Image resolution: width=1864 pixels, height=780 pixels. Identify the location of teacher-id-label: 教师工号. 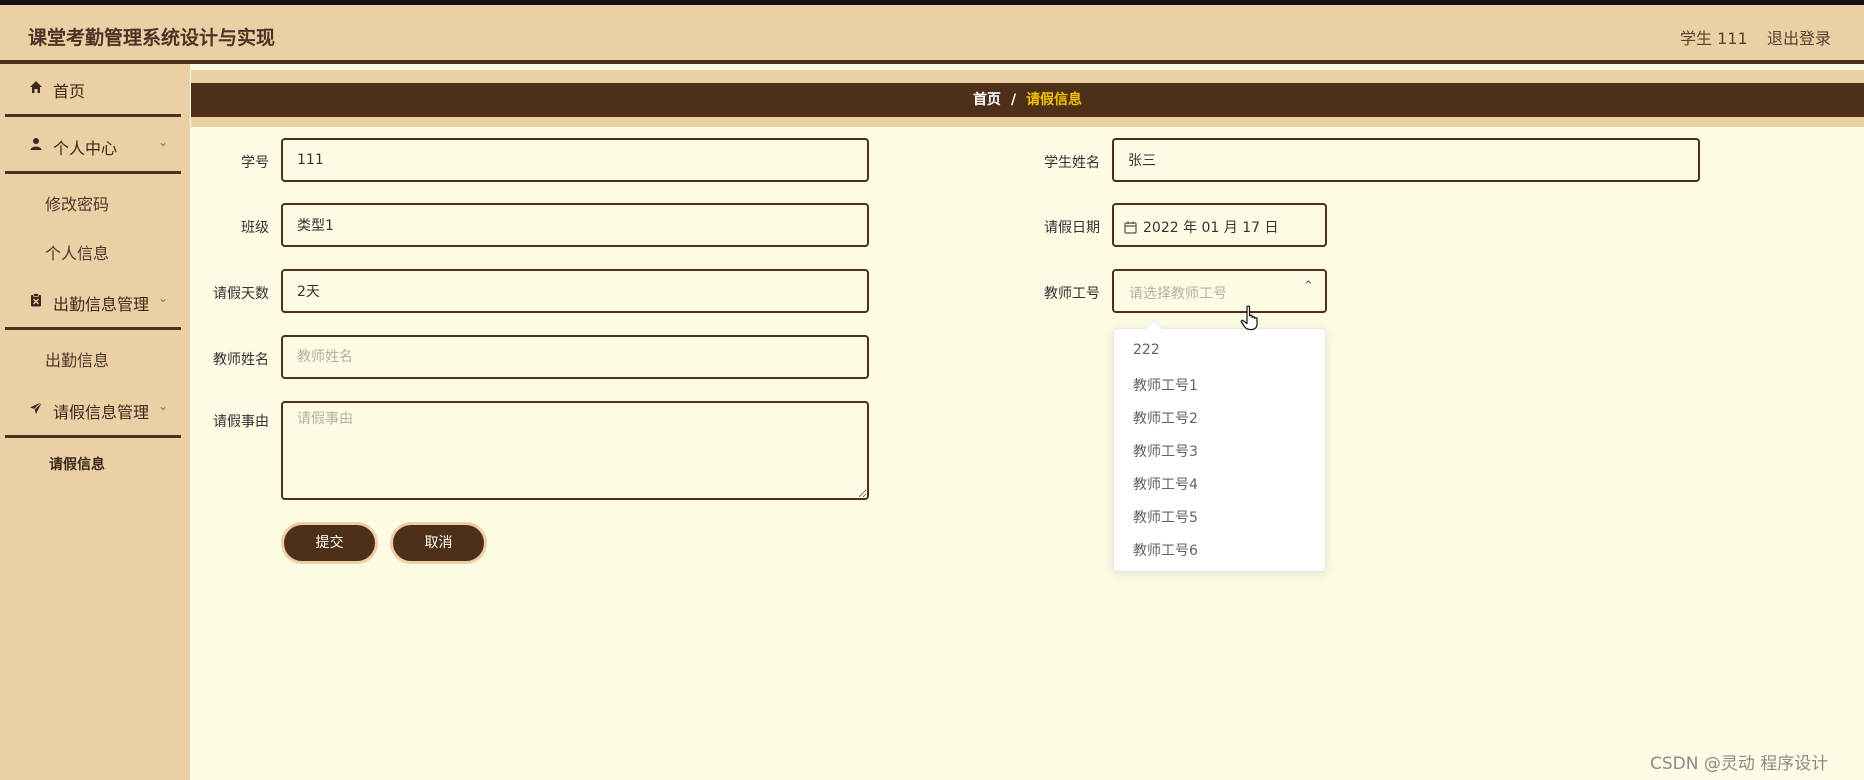
(1072, 294).